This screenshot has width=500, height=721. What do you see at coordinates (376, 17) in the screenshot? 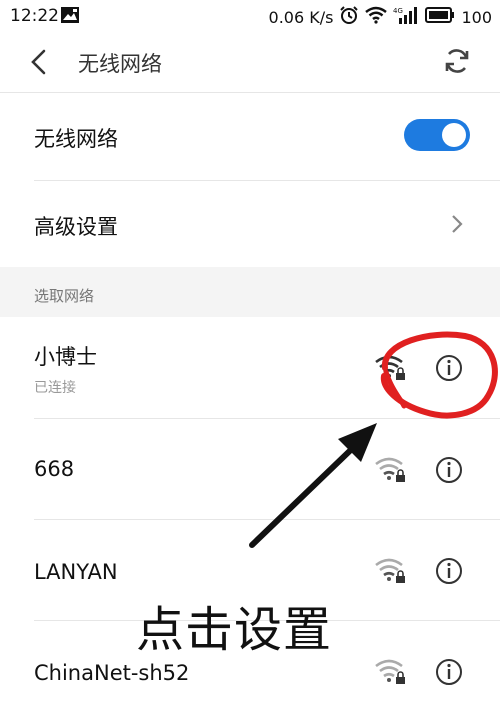
I see `wifi-status-icon` at bounding box center [376, 17].